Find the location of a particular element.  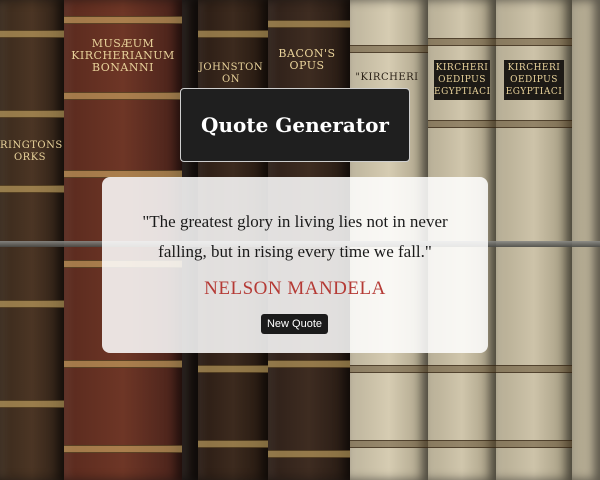

title-banner: Quote Generator is located at coordinates (295, 125).